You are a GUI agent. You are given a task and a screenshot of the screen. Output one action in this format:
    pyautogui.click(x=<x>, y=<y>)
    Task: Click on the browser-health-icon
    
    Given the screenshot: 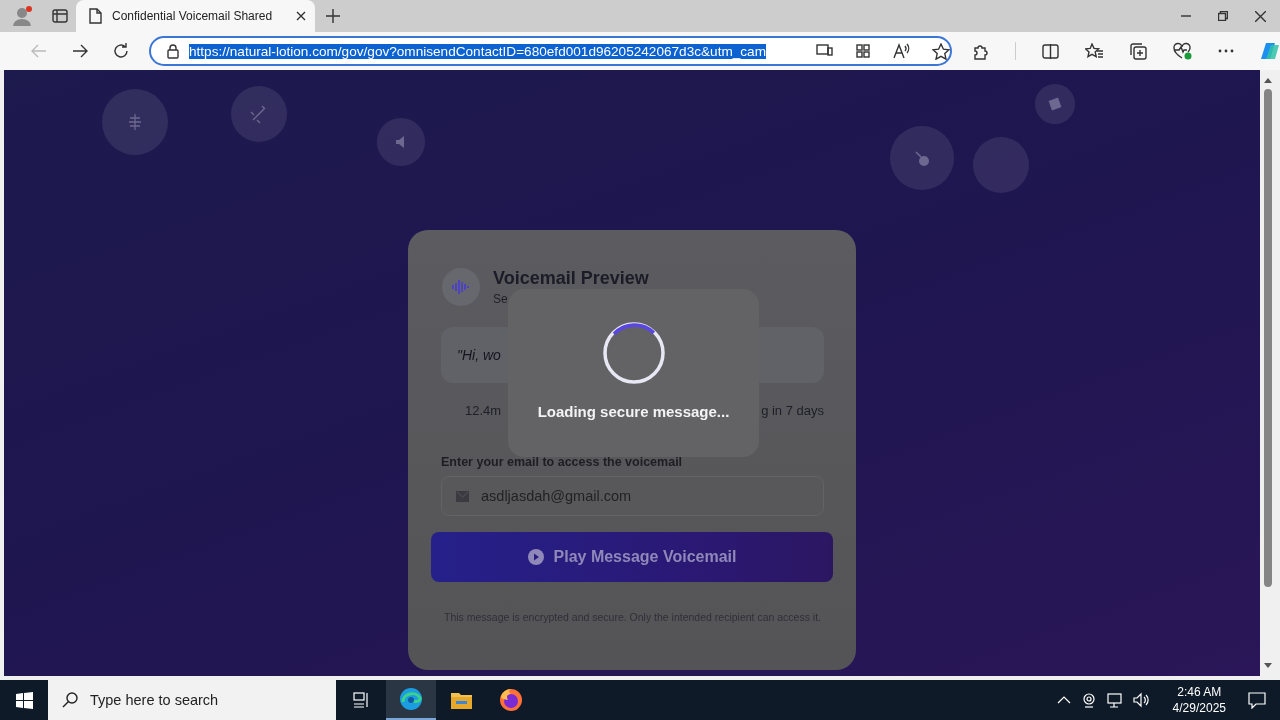 What is the action you would take?
    pyautogui.click(x=1182, y=51)
    